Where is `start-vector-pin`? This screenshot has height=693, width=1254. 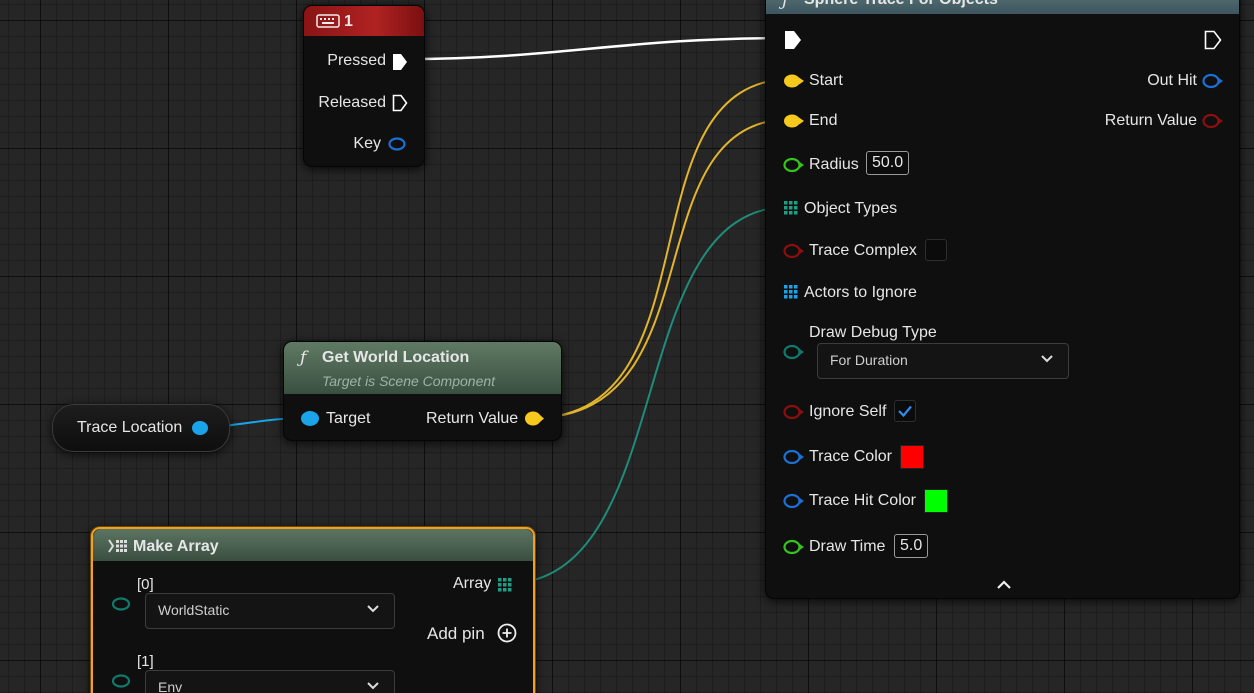
start-vector-pin is located at coordinates (794, 83).